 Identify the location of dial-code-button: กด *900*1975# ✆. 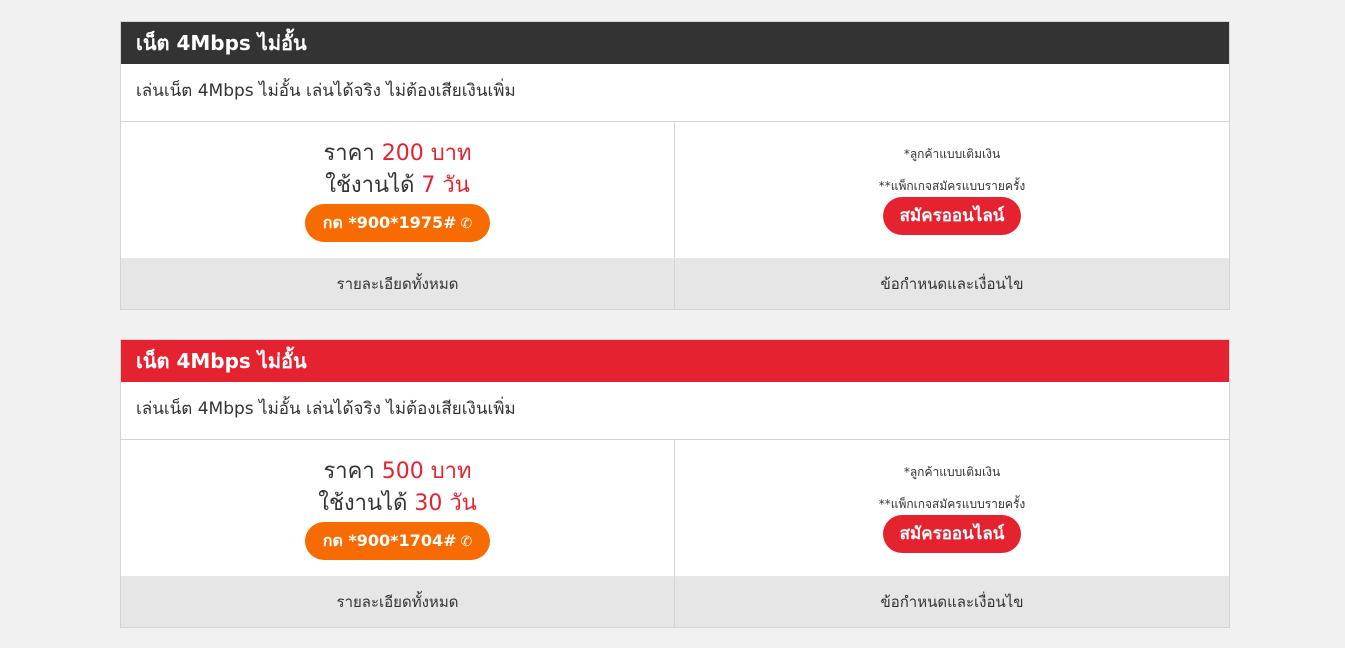
(397, 223).